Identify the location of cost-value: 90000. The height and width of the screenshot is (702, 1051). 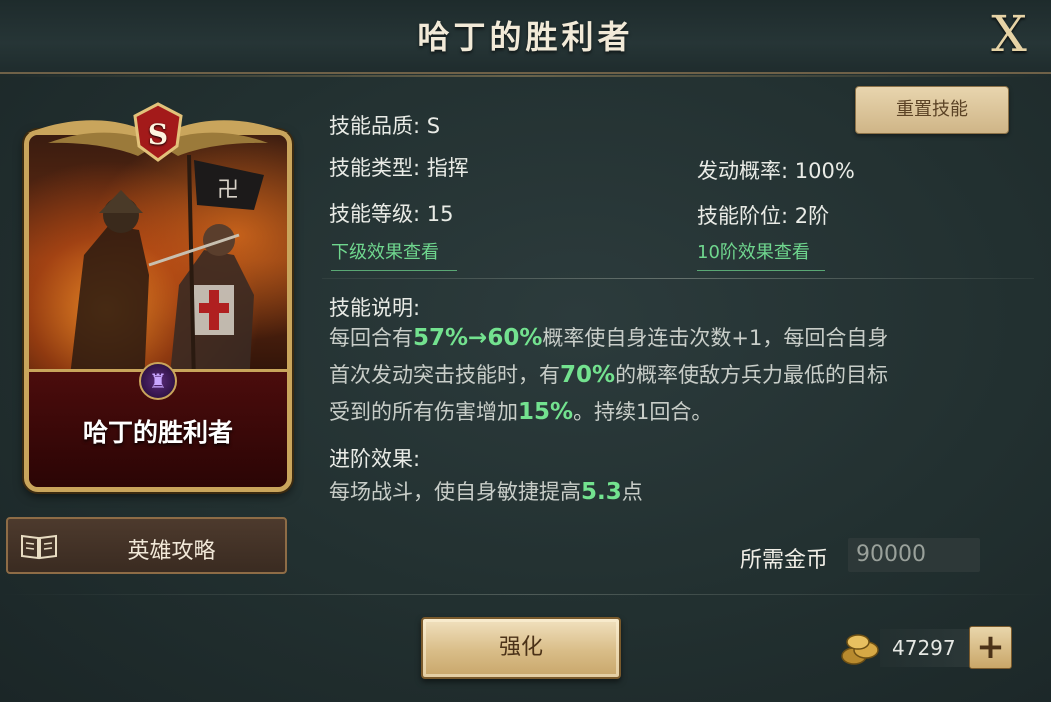
(914, 555).